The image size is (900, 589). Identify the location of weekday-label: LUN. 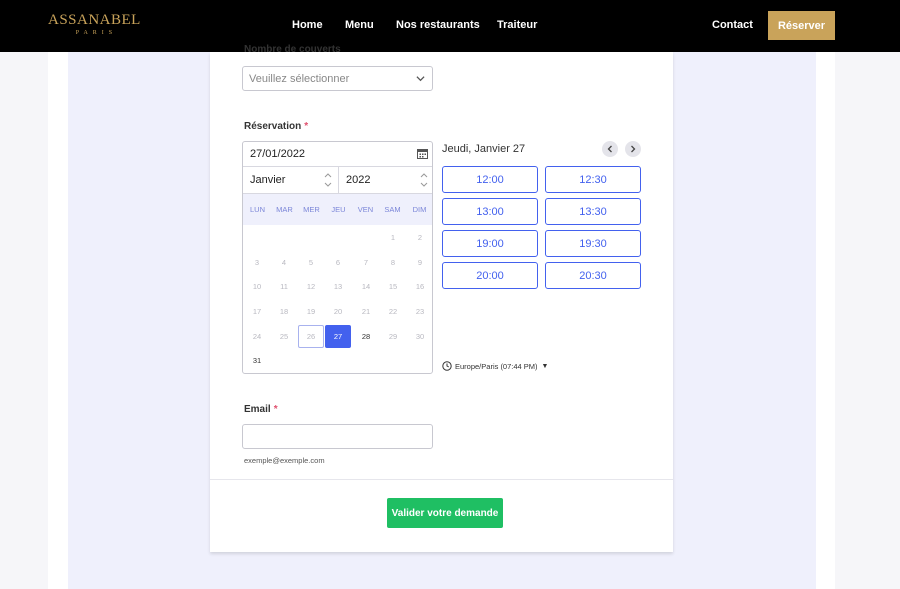
(257, 209).